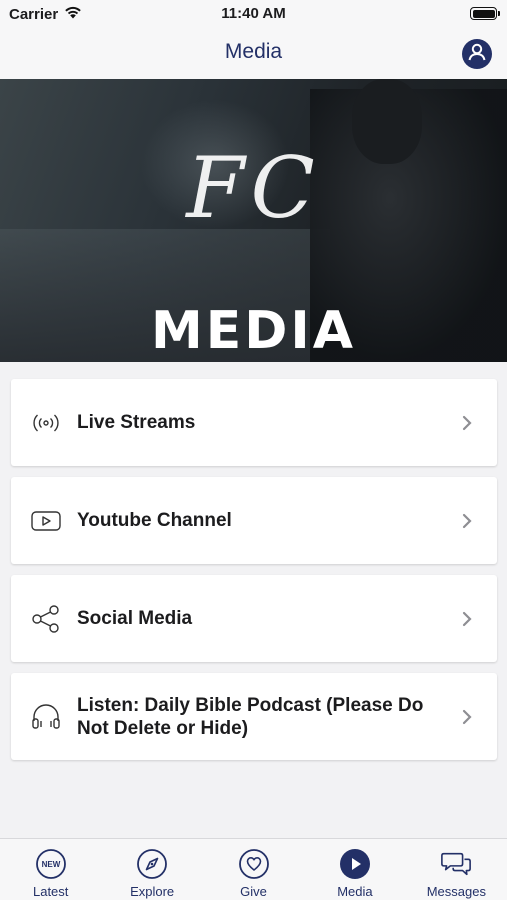  What do you see at coordinates (456, 891) in the screenshot?
I see `tab-label: Messages` at bounding box center [456, 891].